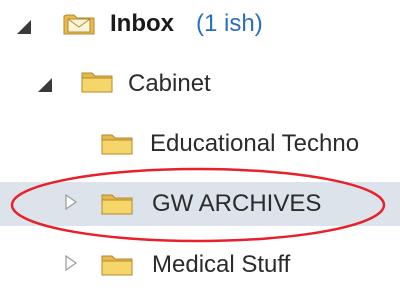 The height and width of the screenshot is (300, 400). Describe the element at coordinates (255, 143) in the screenshot. I see `tree-item-label: Educational Techno` at that location.